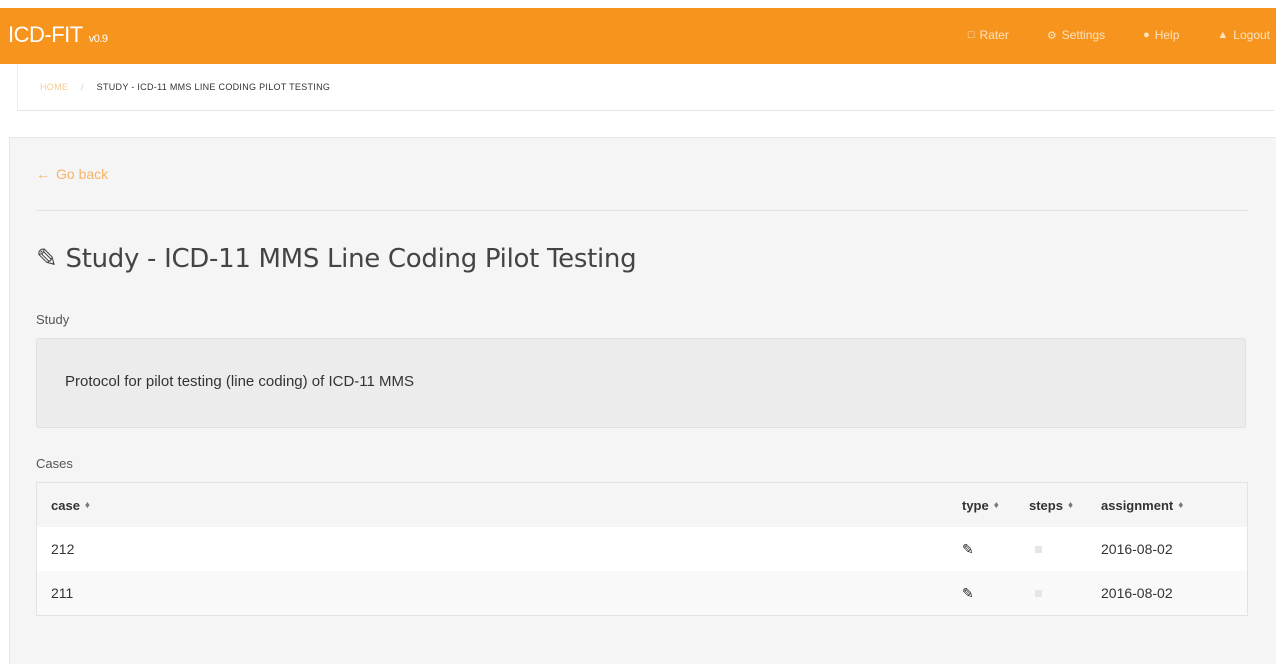  I want to click on header-assignment-label: assignment, so click(1137, 505).